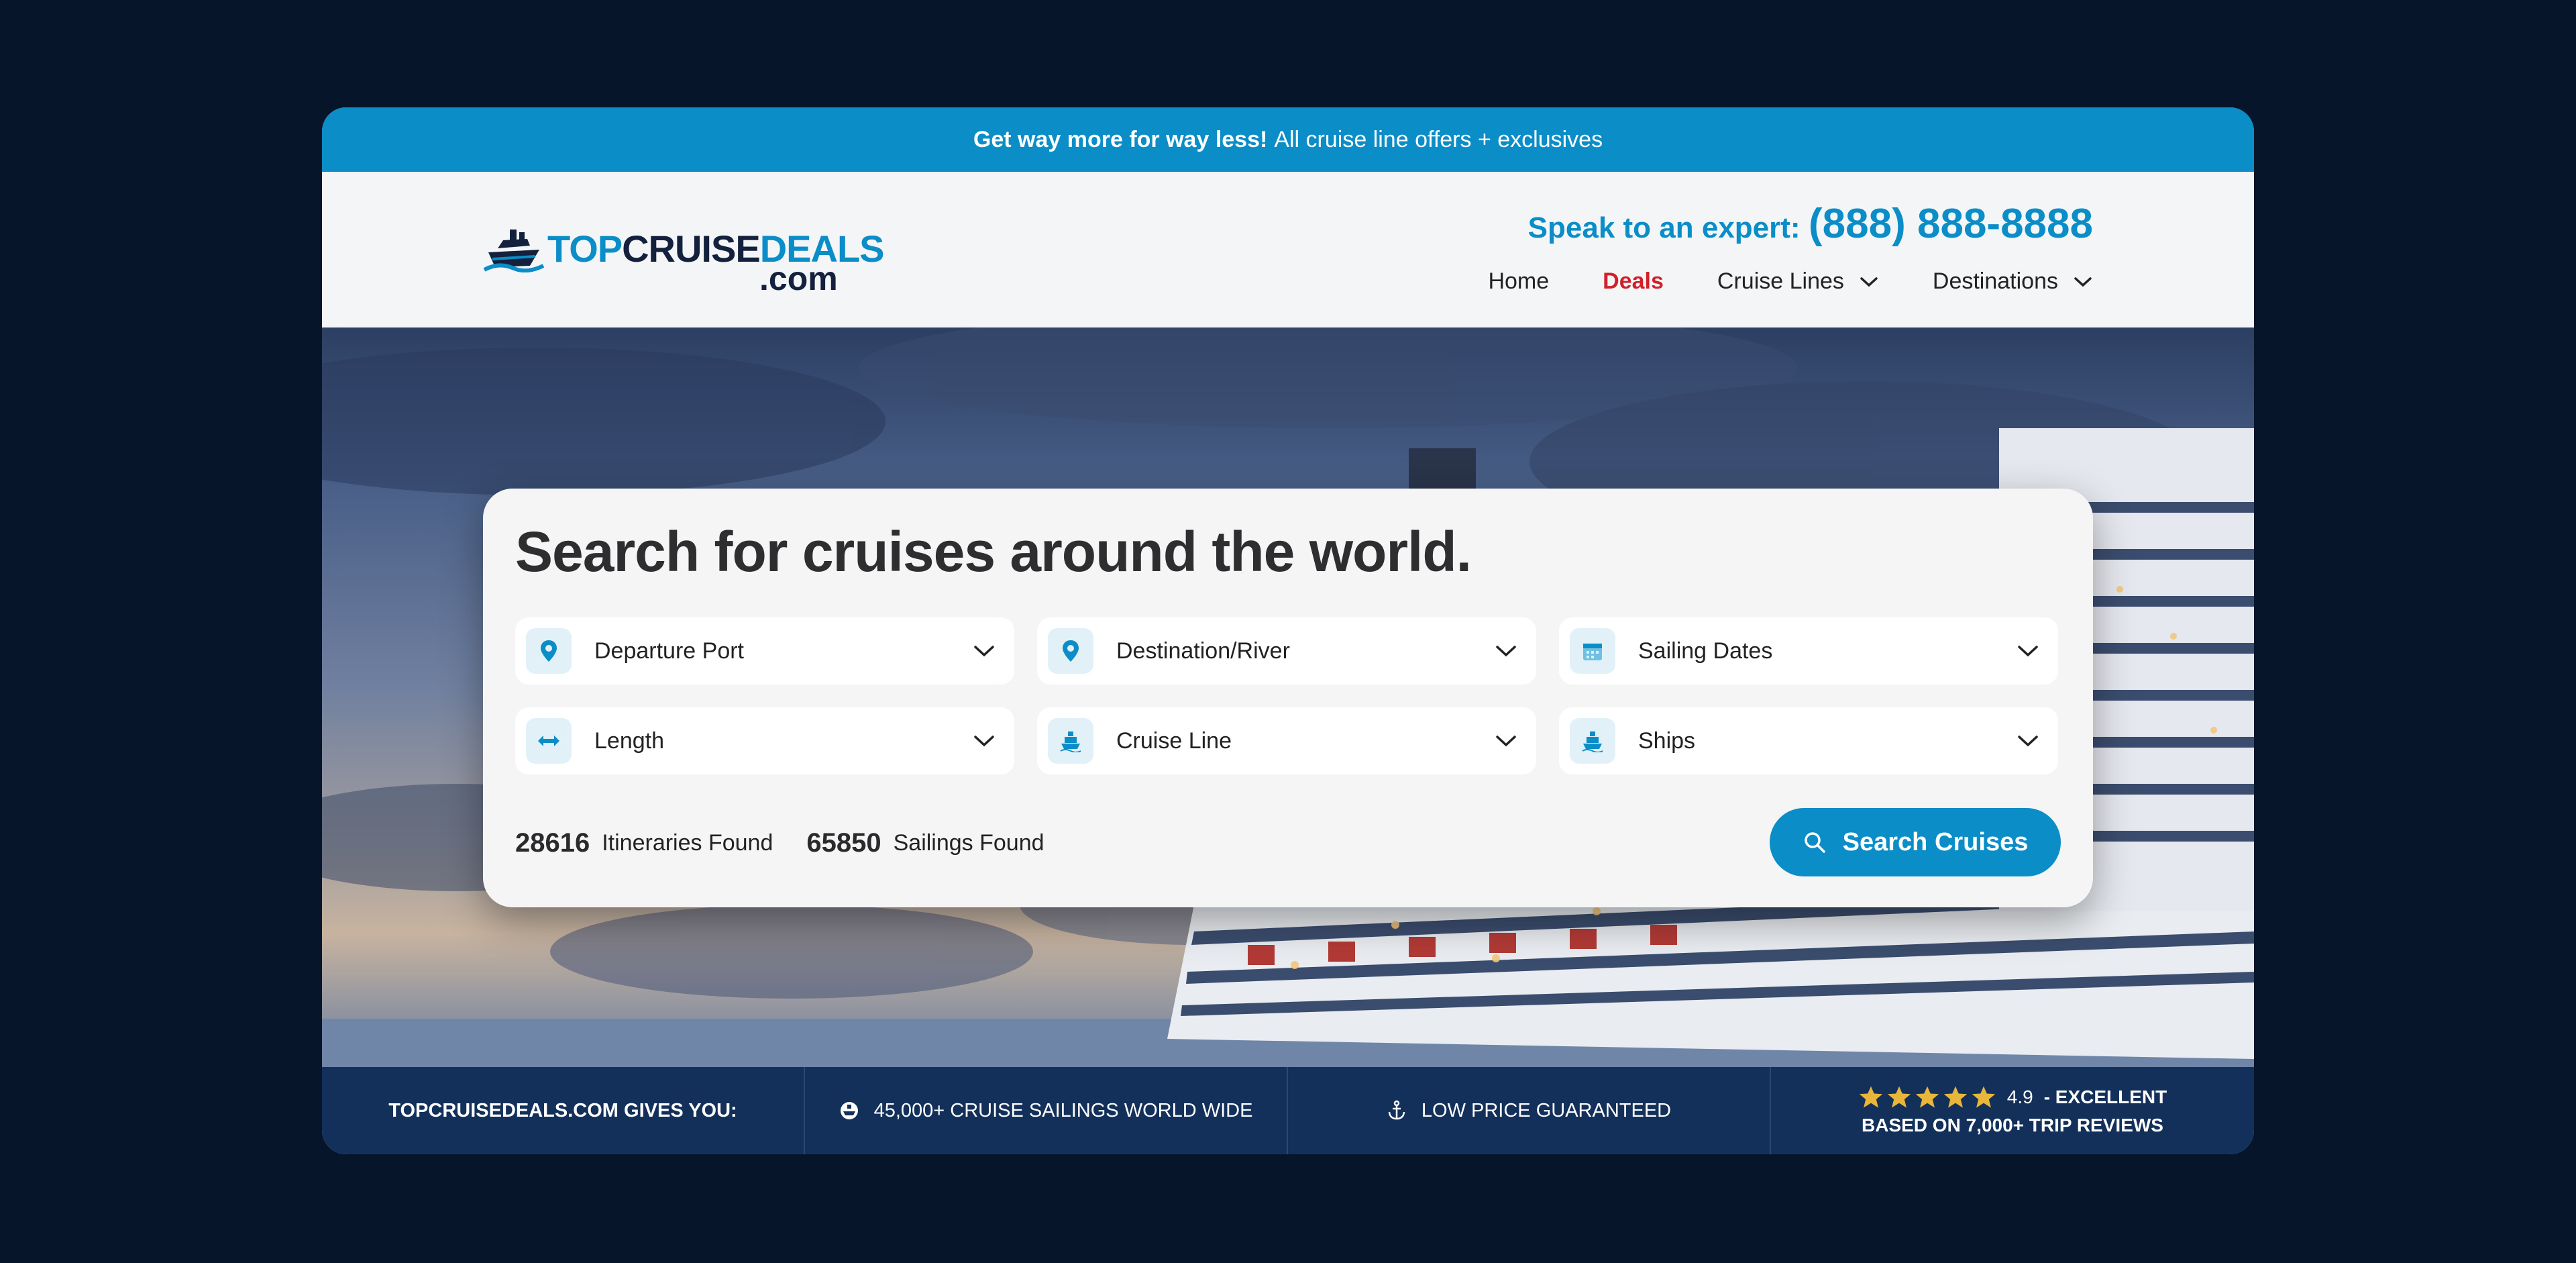  Describe the element at coordinates (687, 843) in the screenshot. I see `itineraries-label: Itineraries Found` at that location.